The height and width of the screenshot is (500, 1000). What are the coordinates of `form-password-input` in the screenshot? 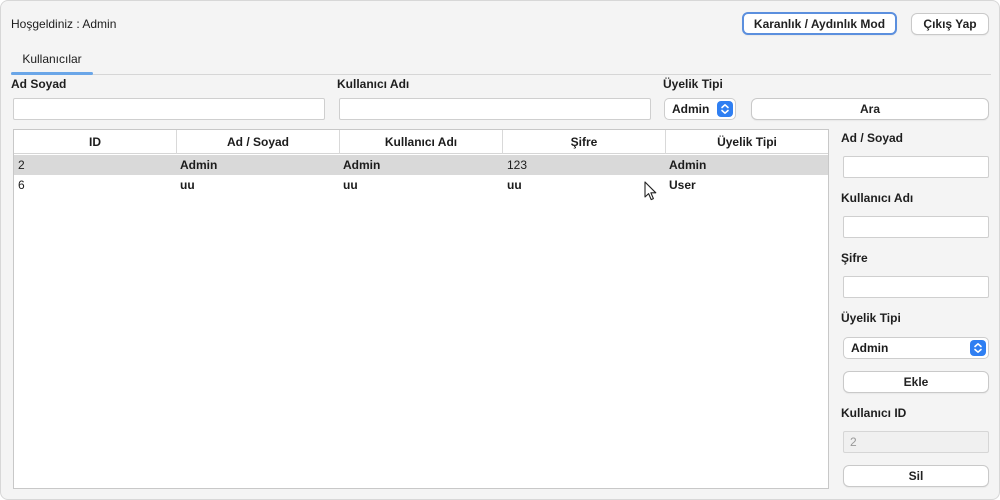 It's located at (916, 287).